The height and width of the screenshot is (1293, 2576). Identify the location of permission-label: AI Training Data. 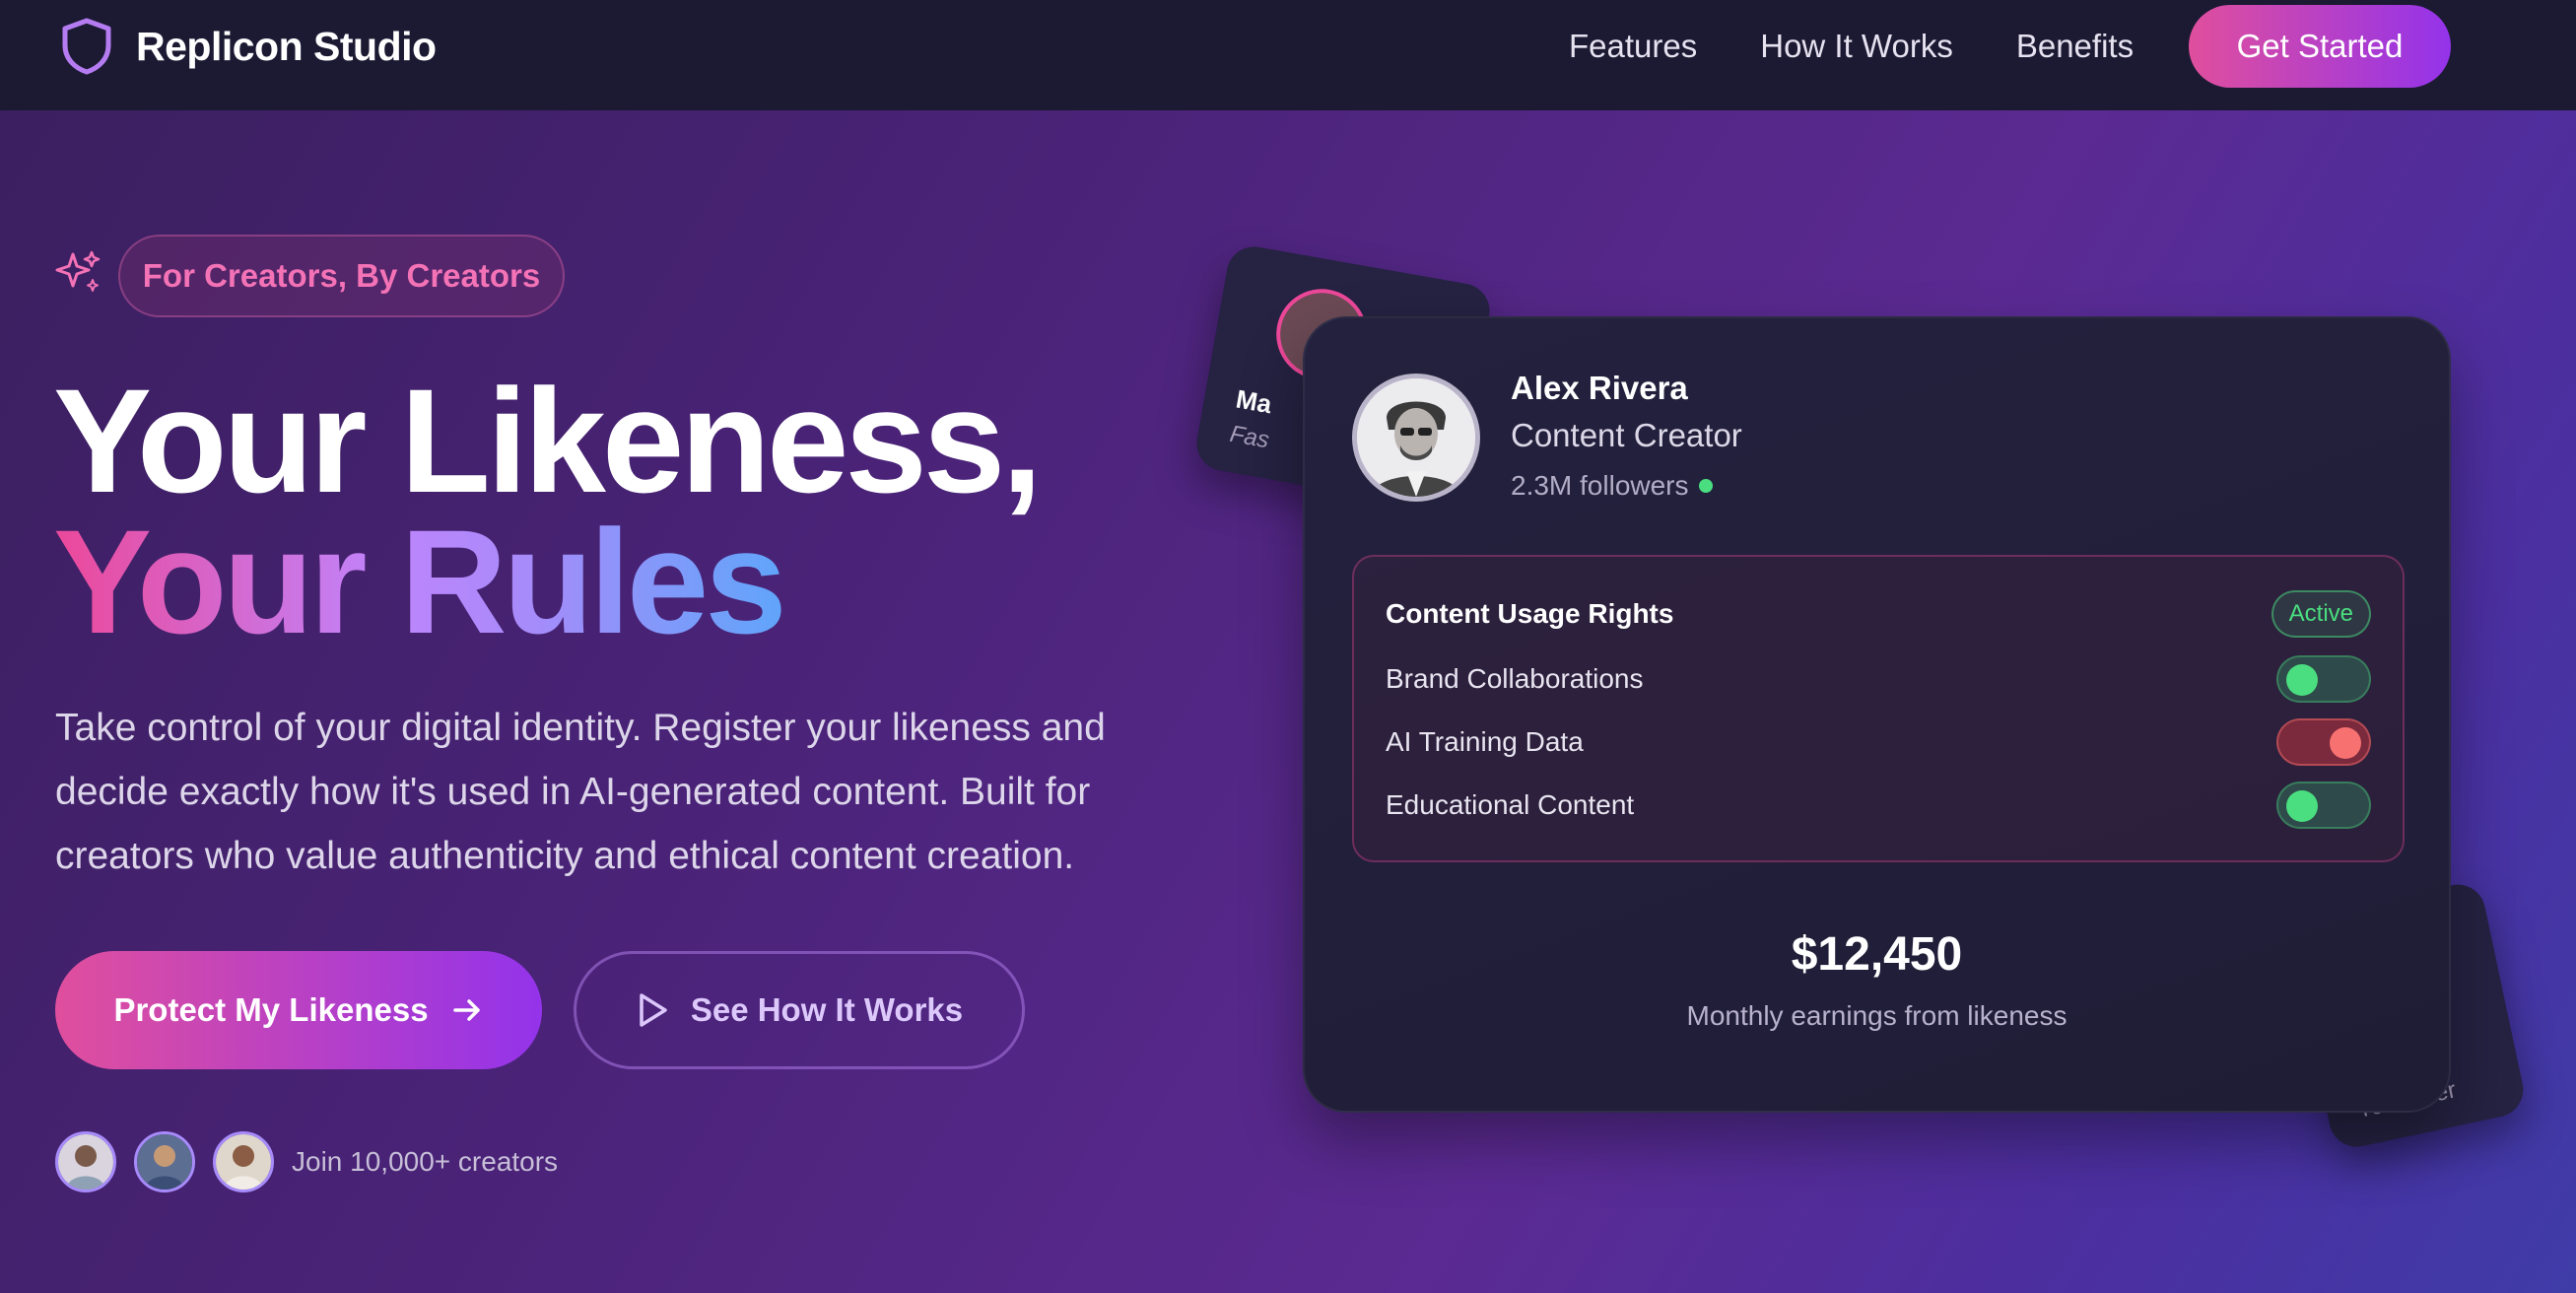
(1485, 741).